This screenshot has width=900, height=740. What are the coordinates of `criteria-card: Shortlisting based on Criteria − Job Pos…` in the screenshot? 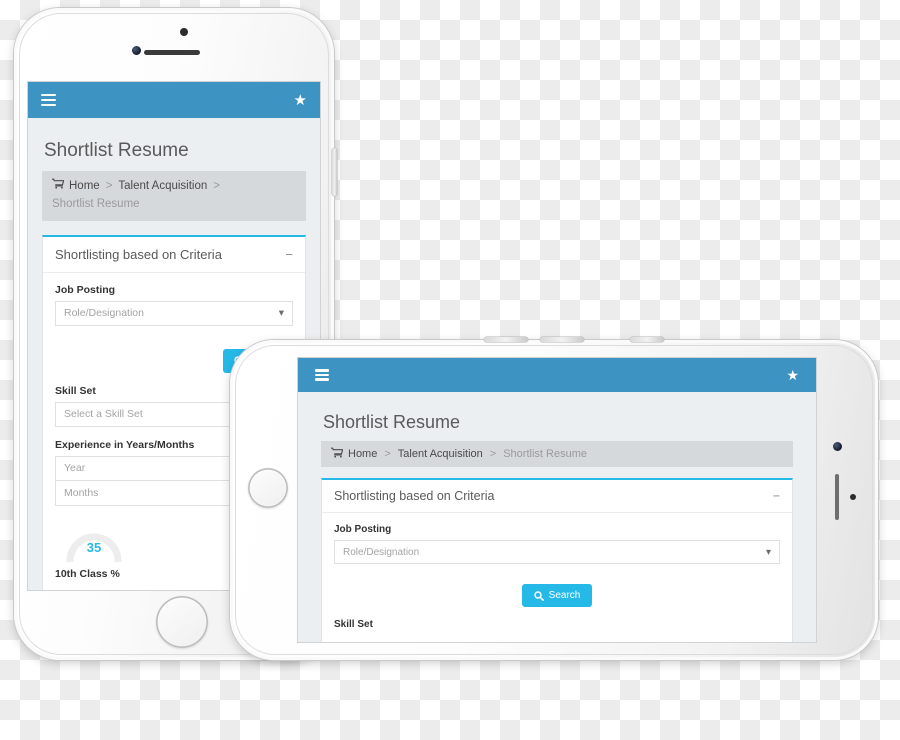 It's located at (557, 560).